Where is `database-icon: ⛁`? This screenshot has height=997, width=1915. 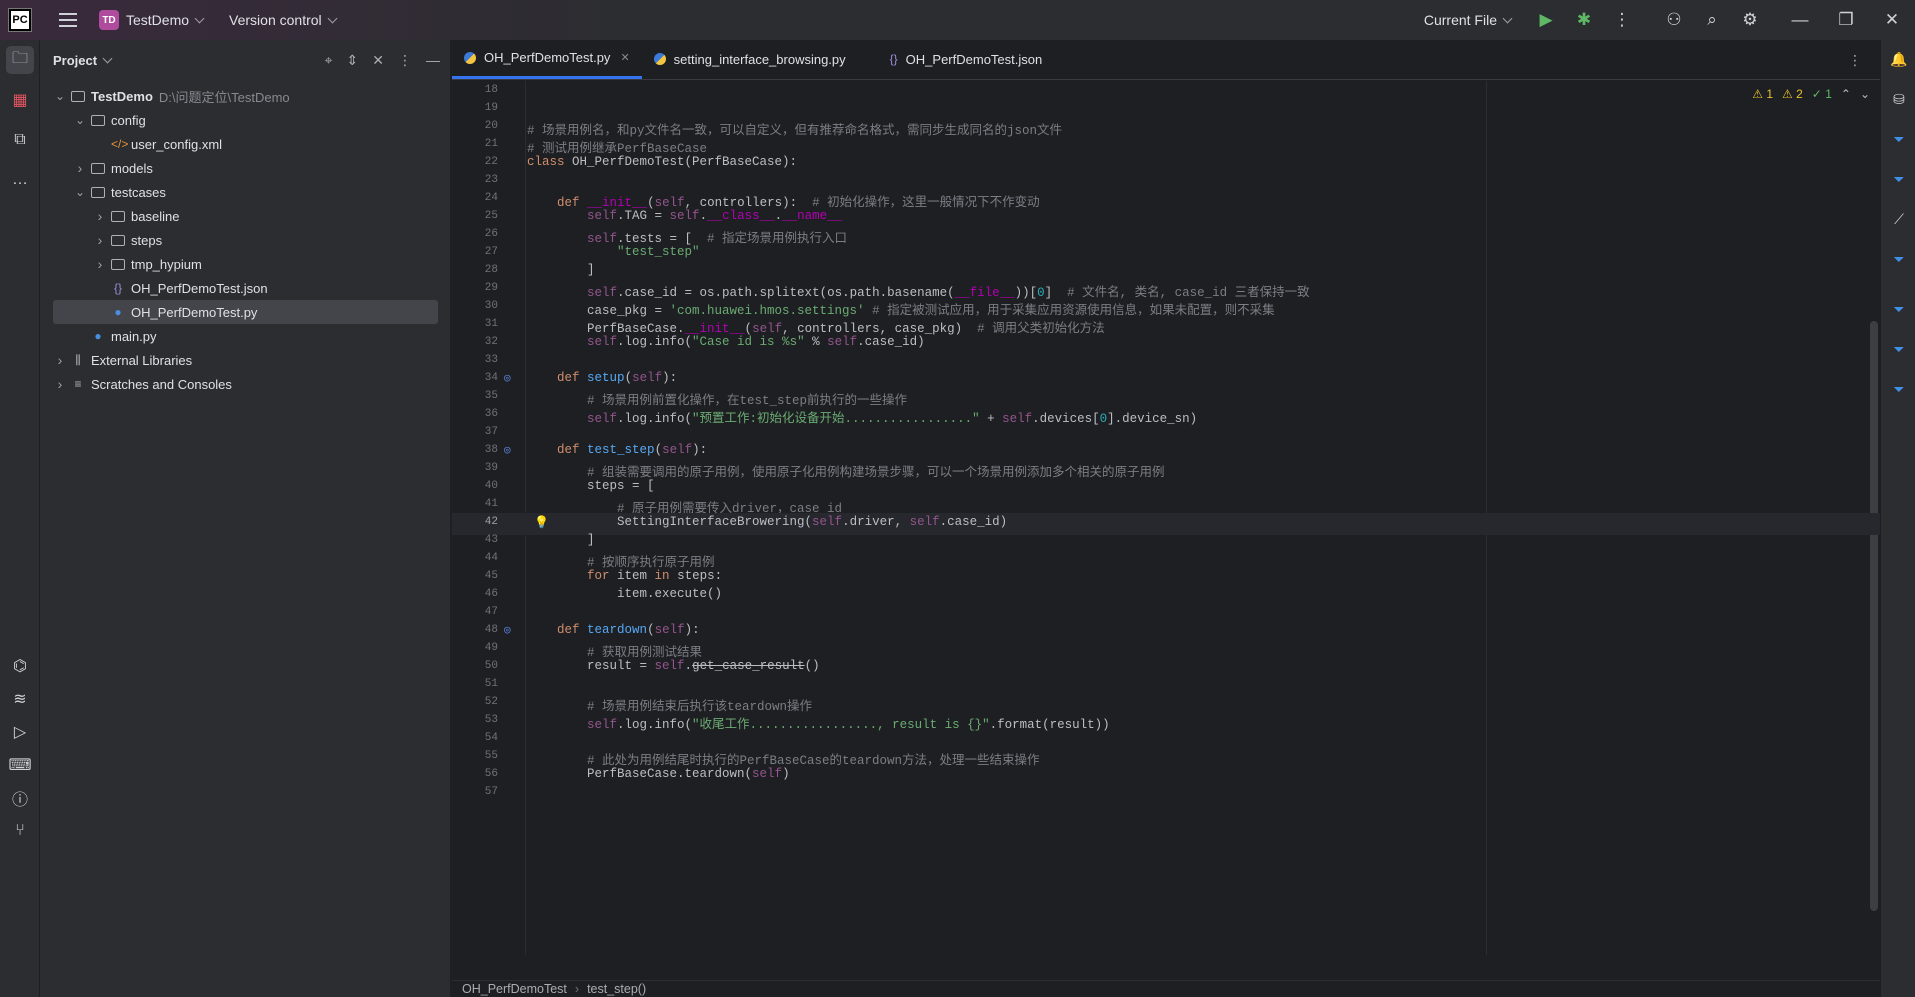 database-icon: ⛁ is located at coordinates (1899, 99).